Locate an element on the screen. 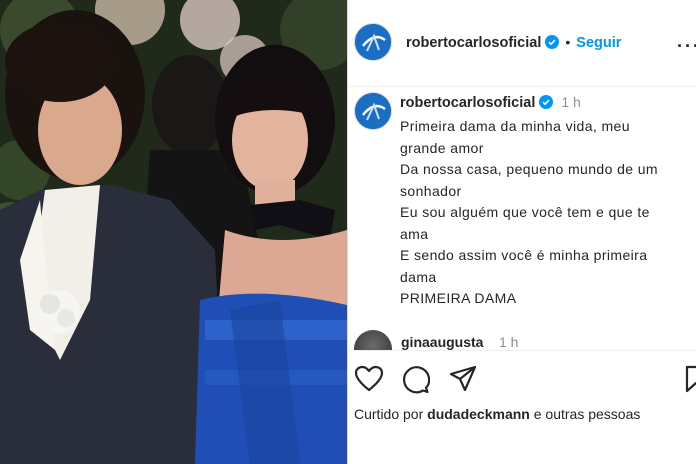 Image resolution: width=696 pixels, height=464 pixels. comment-avatar is located at coordinates (373, 340).